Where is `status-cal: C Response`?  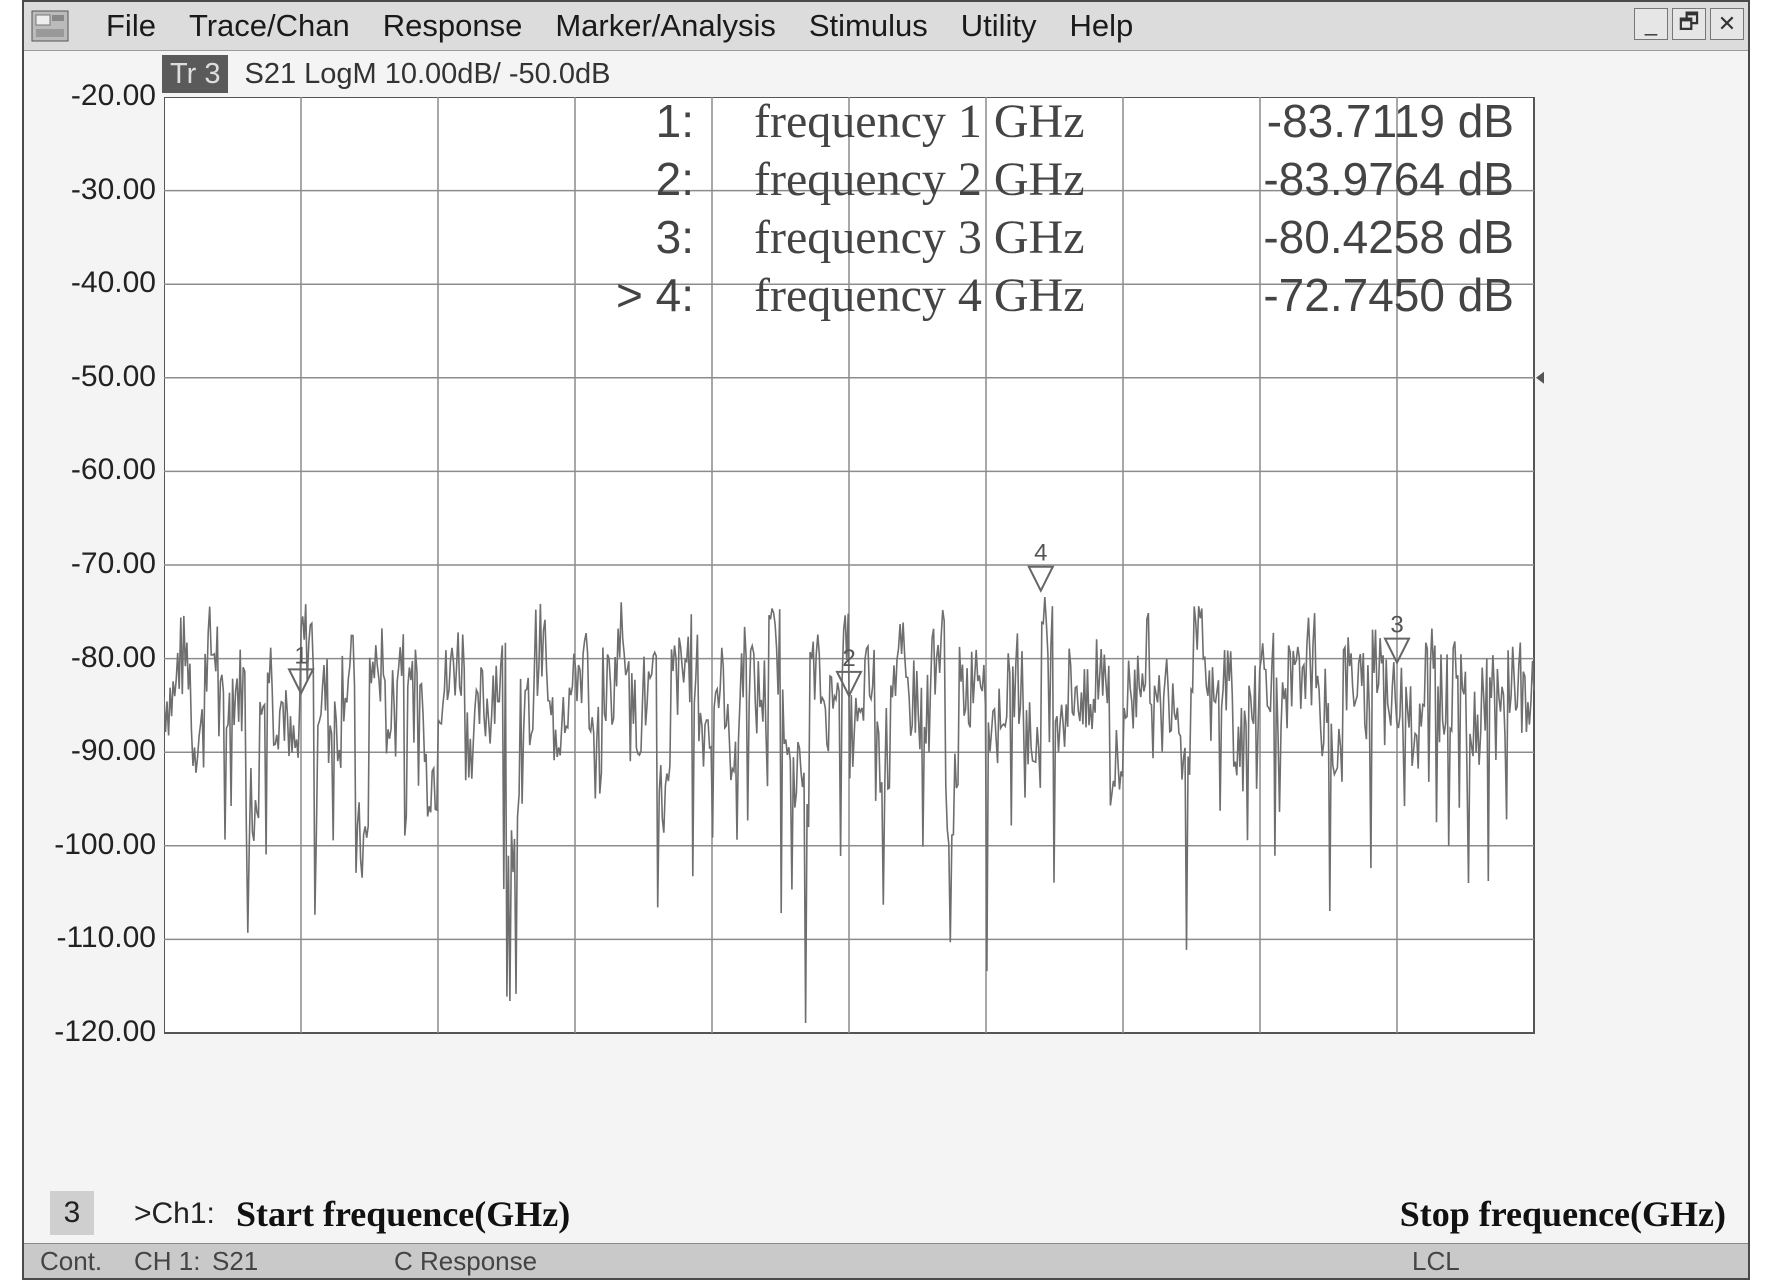 status-cal: C Response is located at coordinates (466, 1261).